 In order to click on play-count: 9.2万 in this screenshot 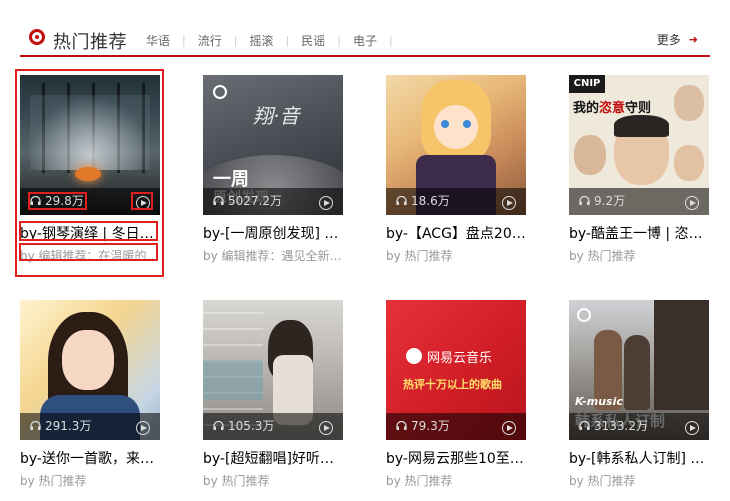, I will do `click(602, 200)`.